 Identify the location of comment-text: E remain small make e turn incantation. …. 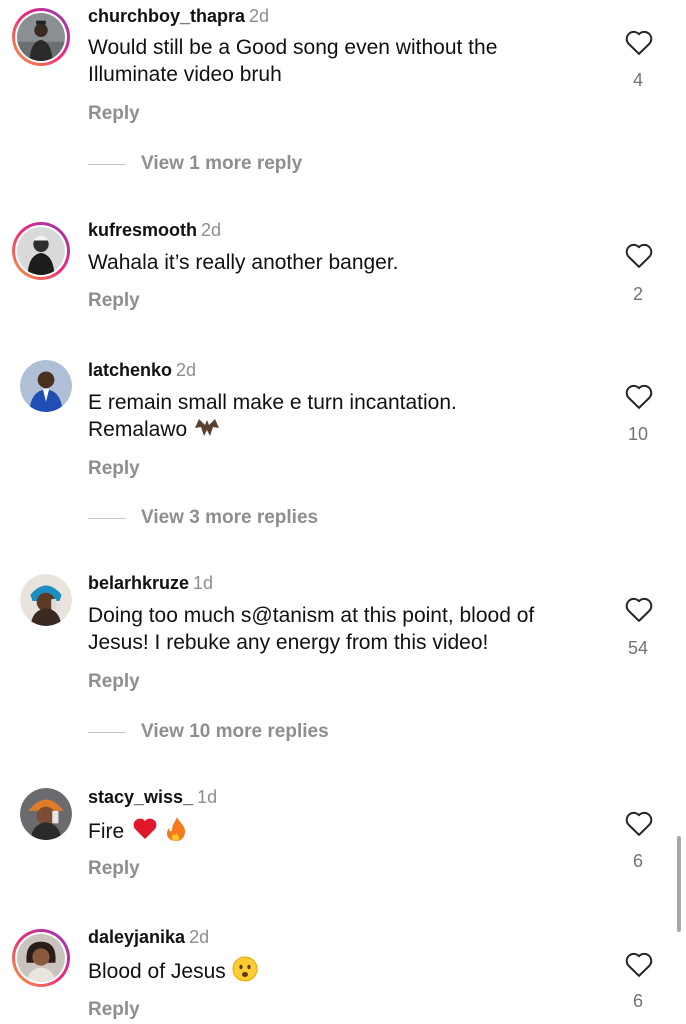
(303, 416).